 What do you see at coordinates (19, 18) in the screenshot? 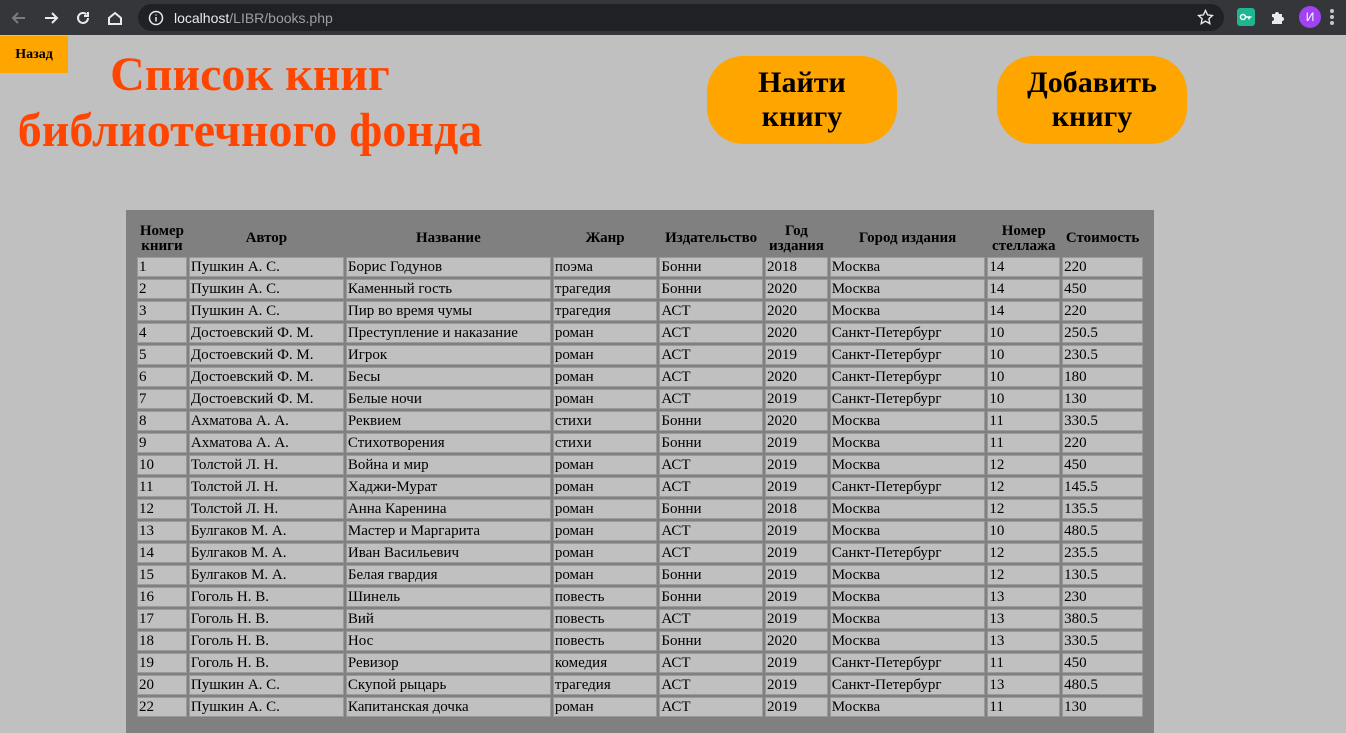
I see `back-arrow-icon` at bounding box center [19, 18].